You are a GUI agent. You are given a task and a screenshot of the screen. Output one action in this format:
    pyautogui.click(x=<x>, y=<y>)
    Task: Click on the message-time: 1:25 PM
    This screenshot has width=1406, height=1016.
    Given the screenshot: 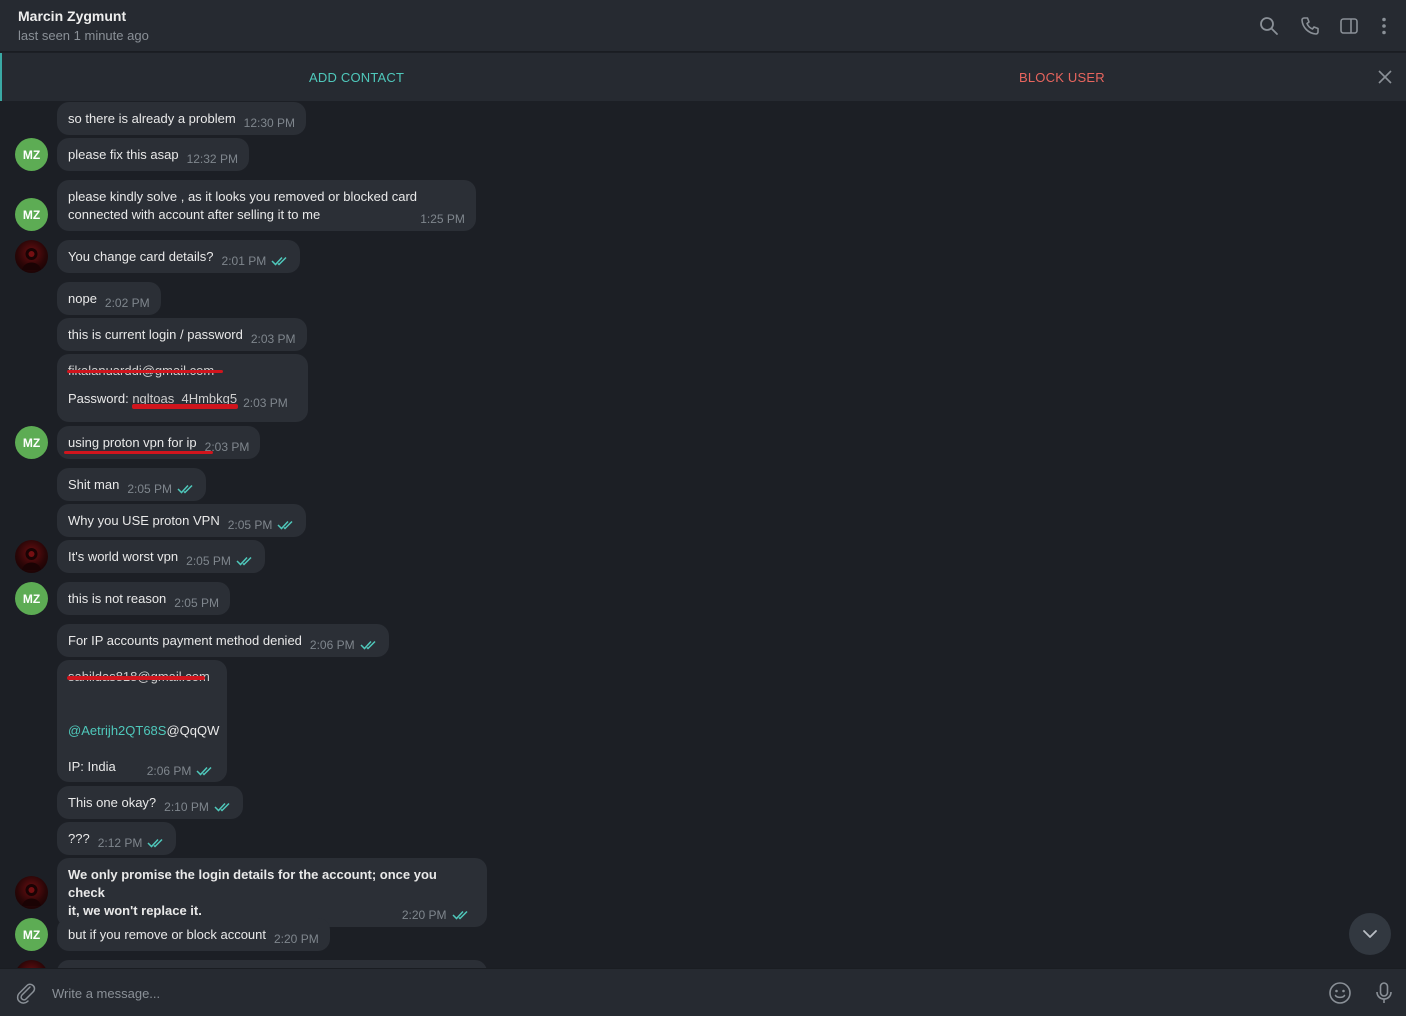 What is the action you would take?
    pyautogui.click(x=442, y=219)
    